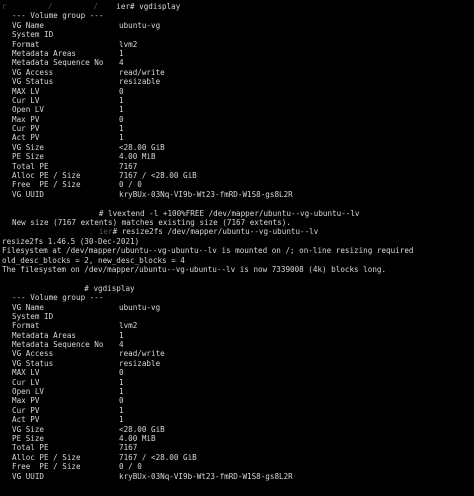 The image size is (474, 496). Describe the element at coordinates (158, 457) in the screenshot. I see `vg-info-value: 7167 / <28.00 GiB` at that location.